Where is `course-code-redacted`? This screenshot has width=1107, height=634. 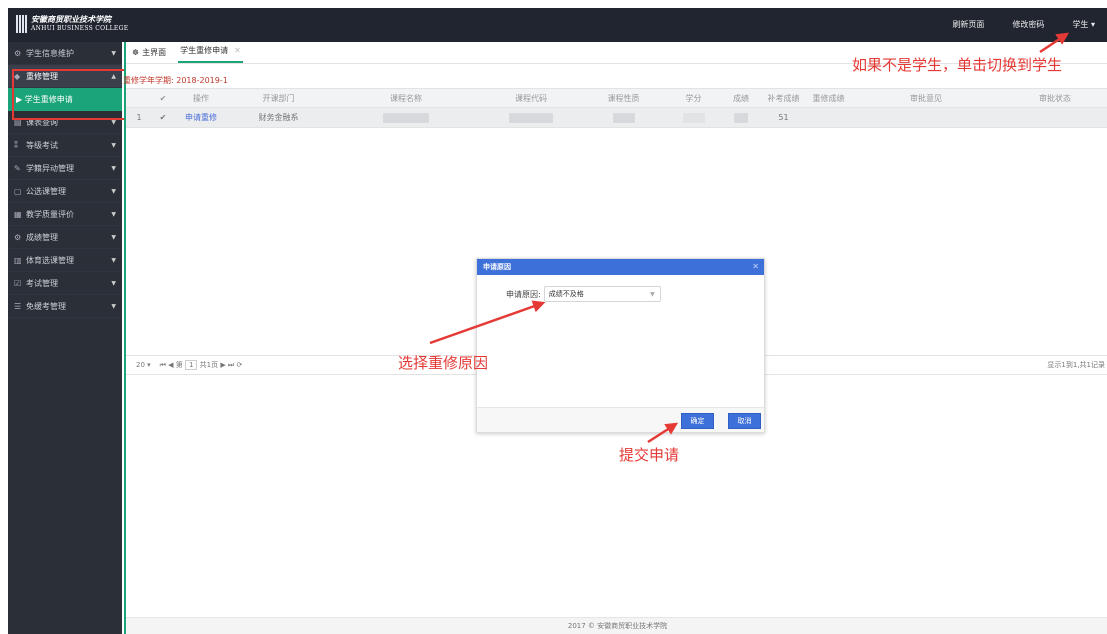 course-code-redacted is located at coordinates (531, 117).